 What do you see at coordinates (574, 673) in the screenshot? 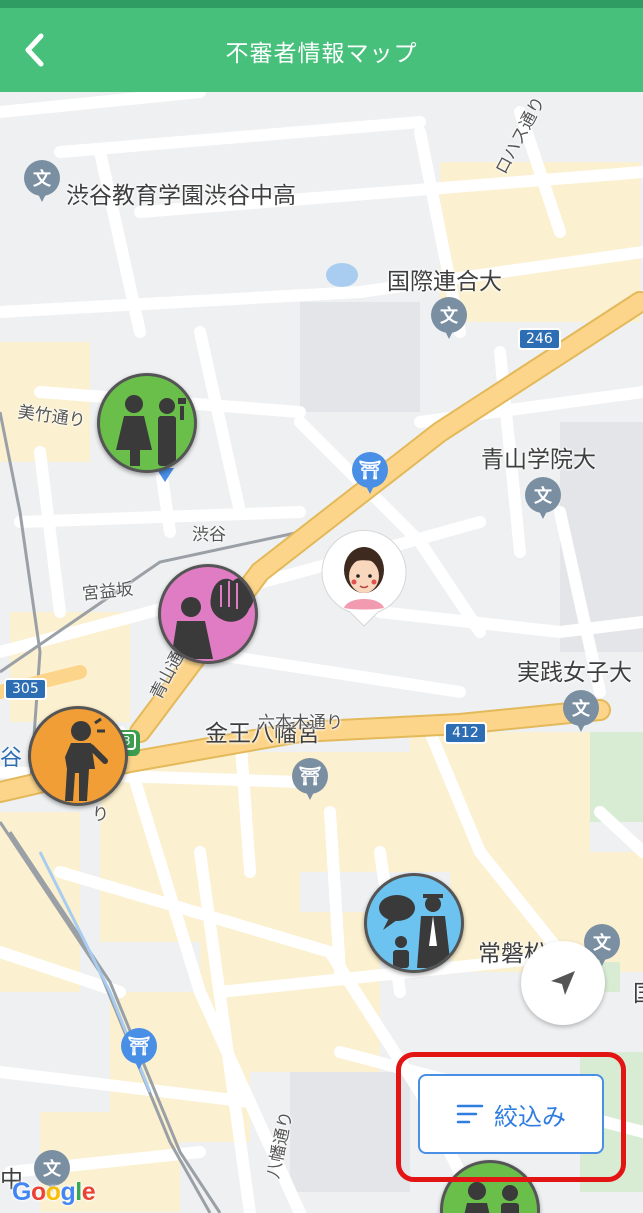
I see `place-label-jissen-joshi: 実践女子大` at bounding box center [574, 673].